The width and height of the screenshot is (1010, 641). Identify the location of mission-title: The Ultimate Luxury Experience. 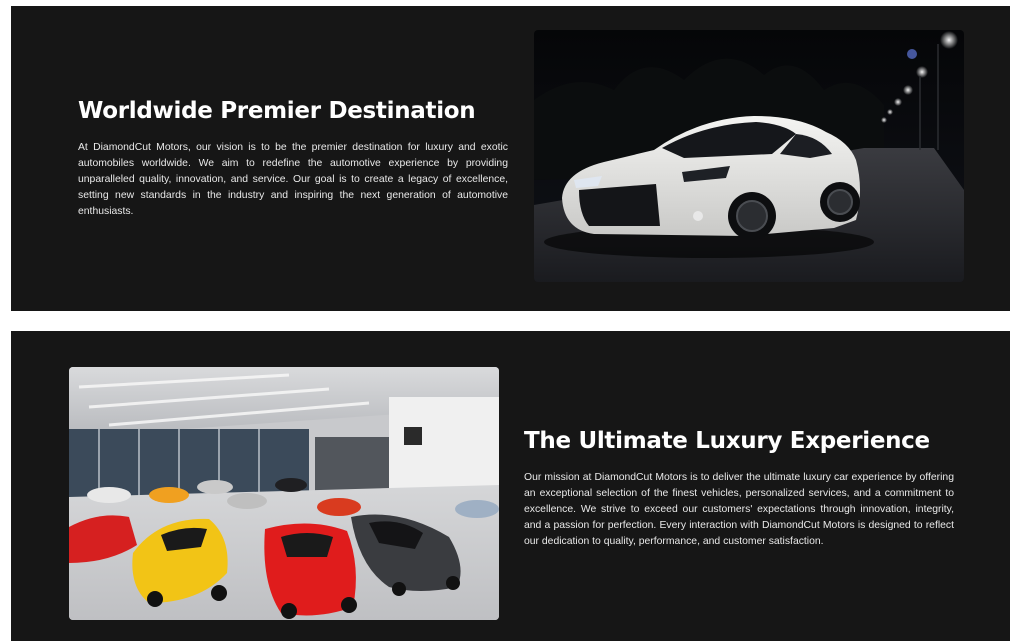
(727, 441).